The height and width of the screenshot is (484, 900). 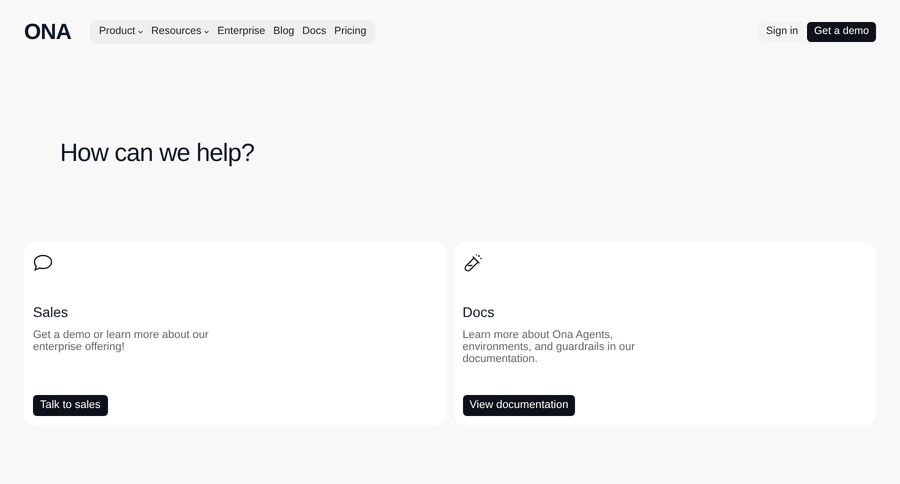 I want to click on card-button: View documentation, so click(x=519, y=405).